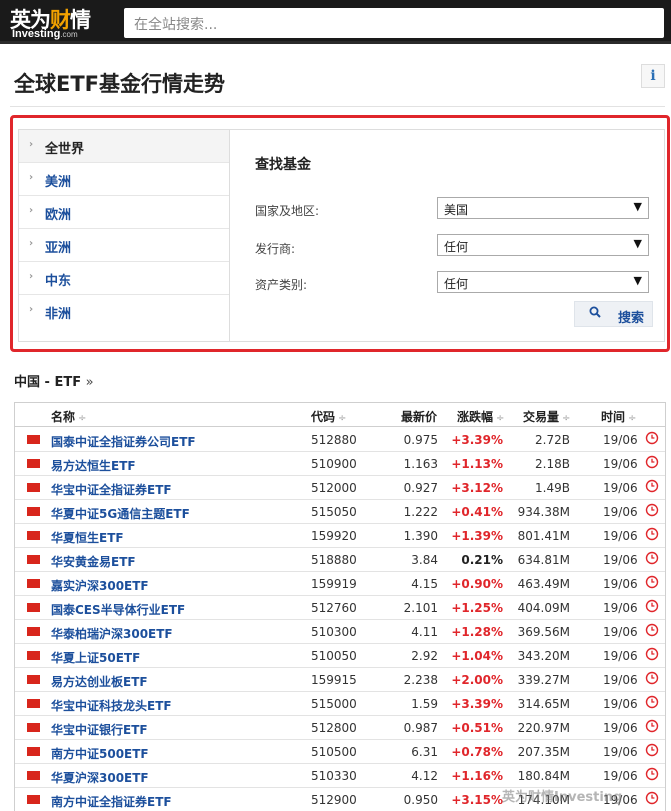 The height and width of the screenshot is (811, 671). What do you see at coordinates (87, 537) in the screenshot?
I see `etf-name-link: 华夏恒生ETF` at bounding box center [87, 537].